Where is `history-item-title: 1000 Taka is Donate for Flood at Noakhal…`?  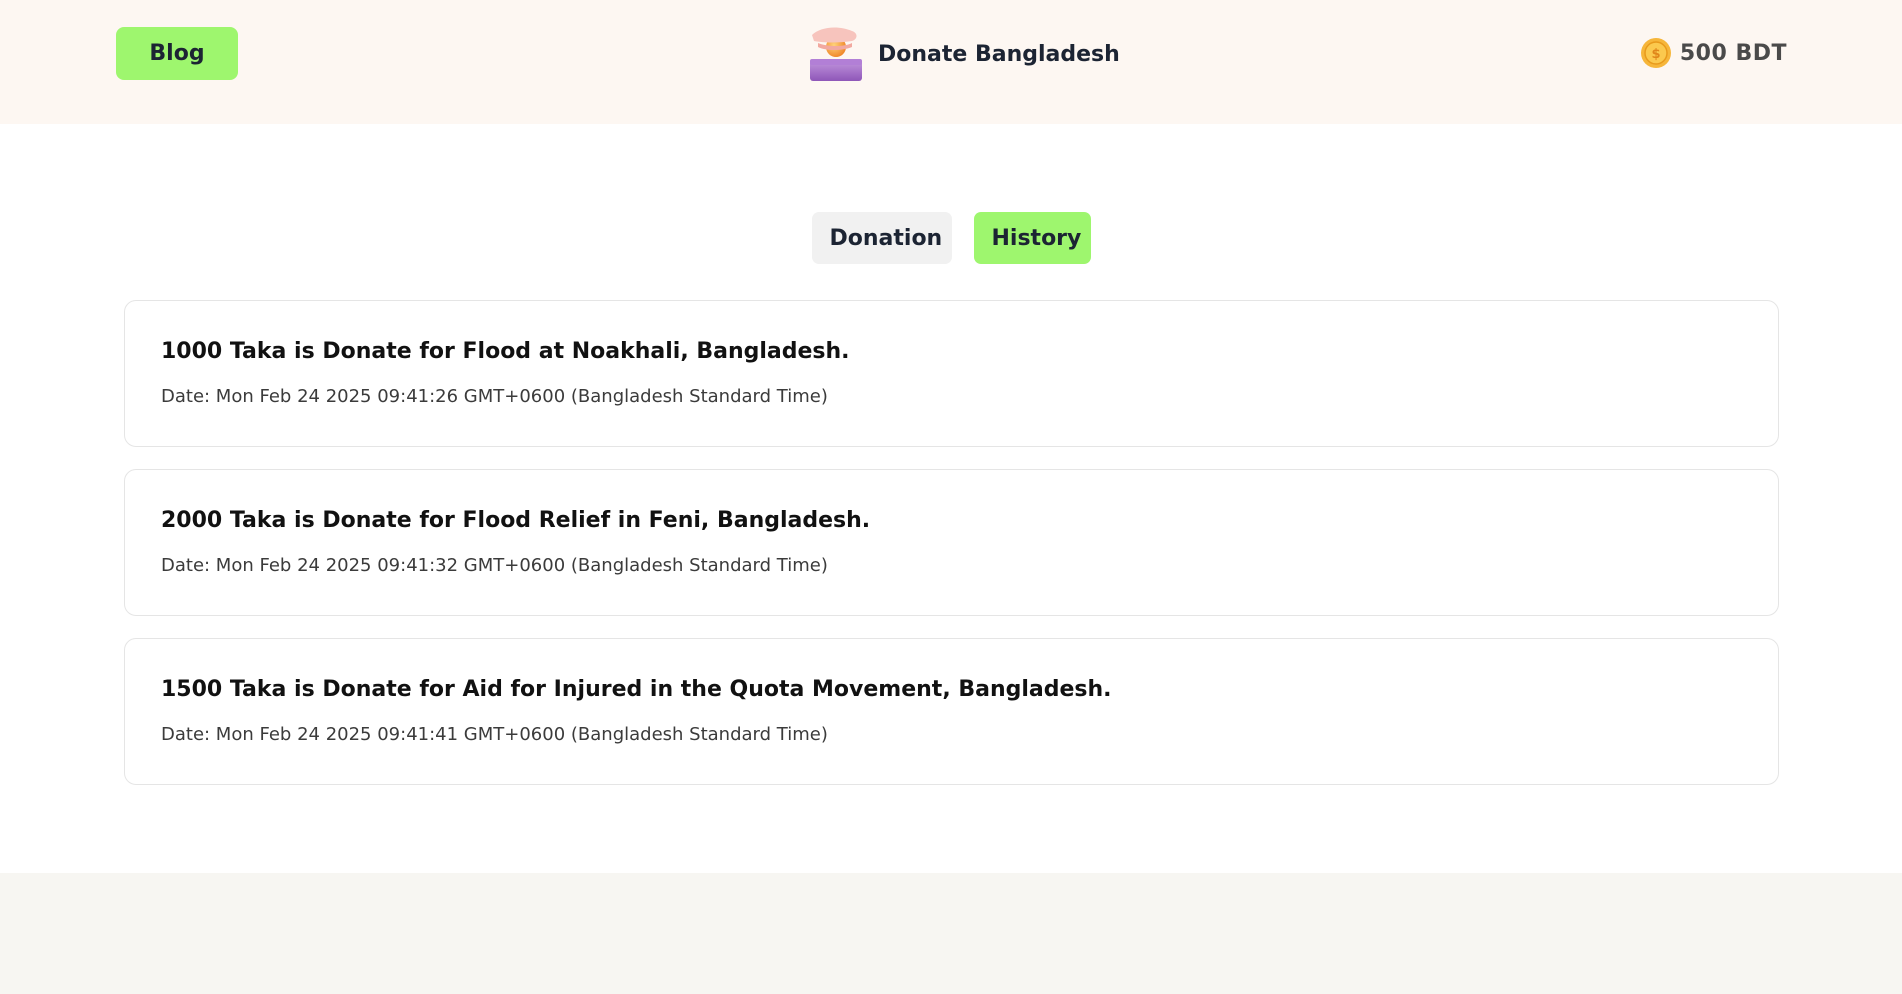
history-item-title: 1000 Taka is Donate for Flood at Noakhal… is located at coordinates (505, 351).